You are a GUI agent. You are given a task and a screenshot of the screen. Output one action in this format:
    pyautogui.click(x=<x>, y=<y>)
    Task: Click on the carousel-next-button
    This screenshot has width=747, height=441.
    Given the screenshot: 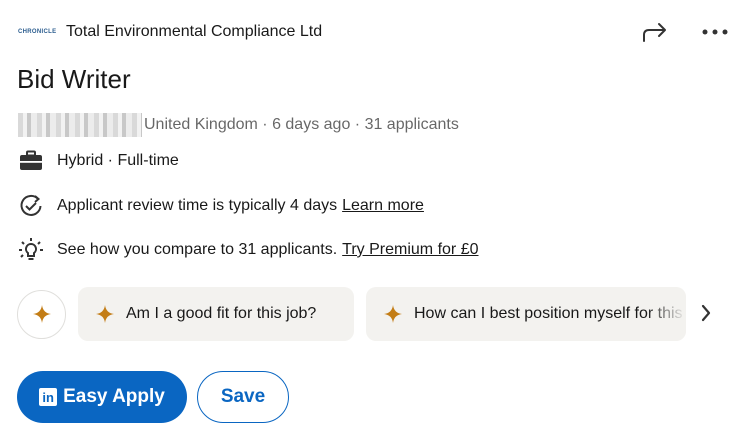 What is the action you would take?
    pyautogui.click(x=706, y=313)
    